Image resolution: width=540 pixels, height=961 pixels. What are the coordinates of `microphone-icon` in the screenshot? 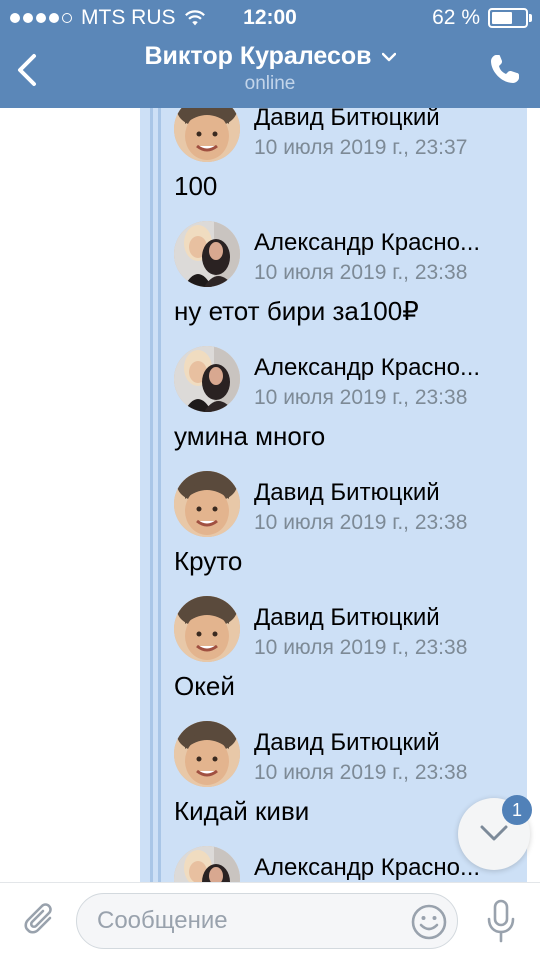 It's located at (501, 921).